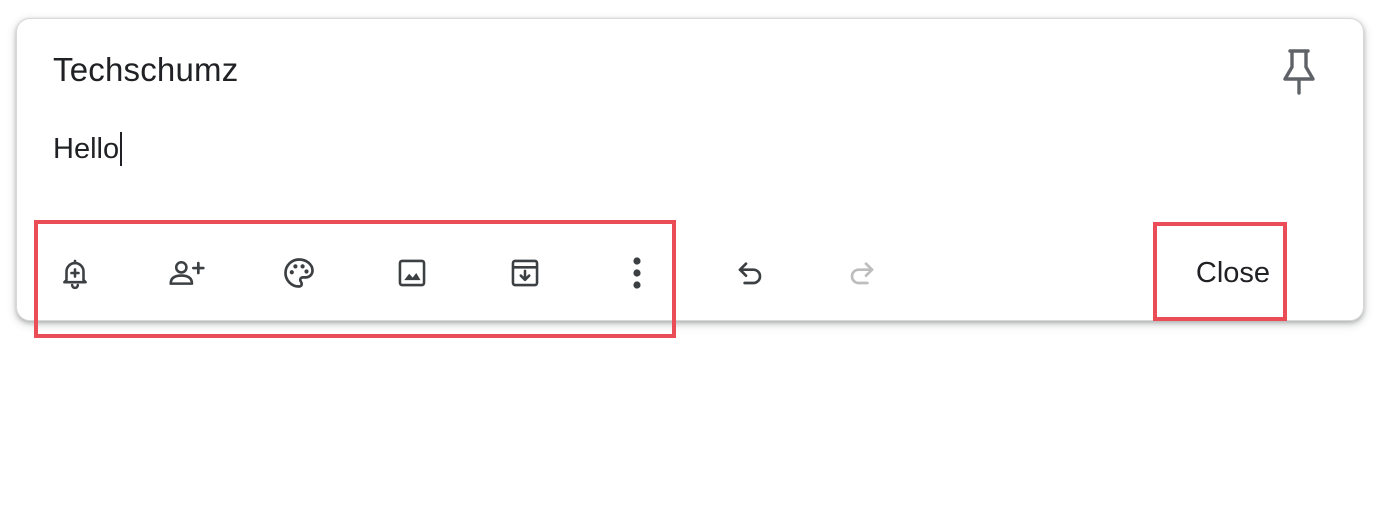  Describe the element at coordinates (1233, 273) in the screenshot. I see `close-button: Close` at that location.